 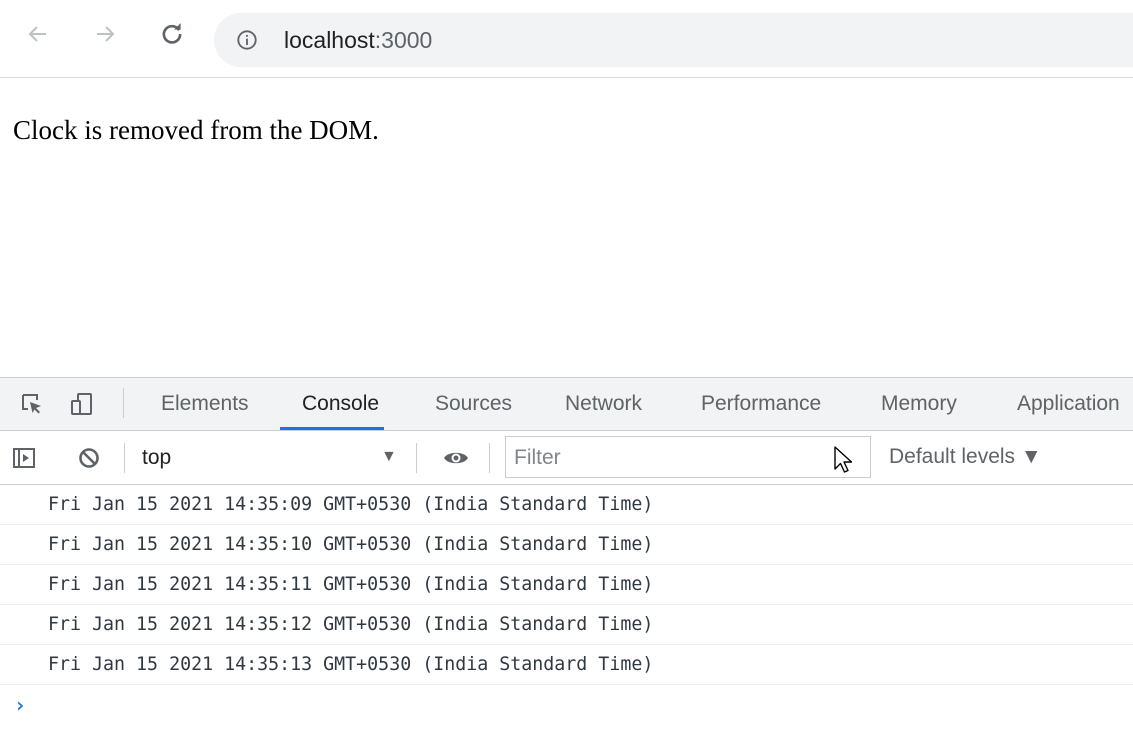 What do you see at coordinates (205, 404) in the screenshot?
I see `tab-elements: Elements` at bounding box center [205, 404].